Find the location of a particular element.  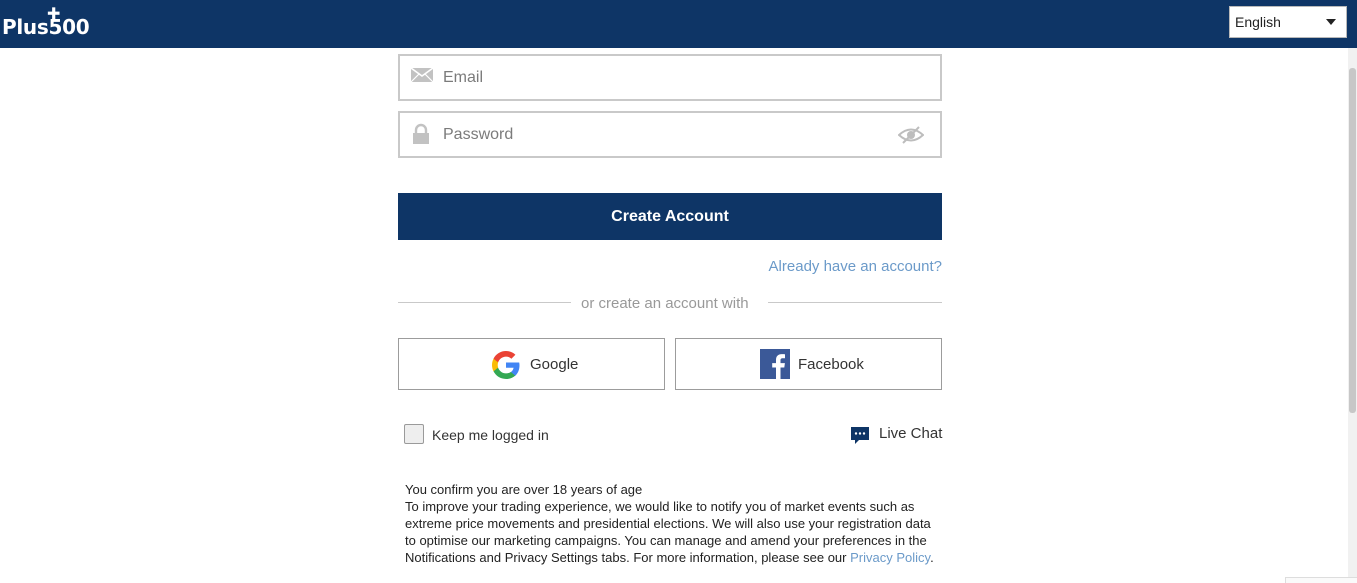

facebook-signup-button: Facebook is located at coordinates (808, 364).